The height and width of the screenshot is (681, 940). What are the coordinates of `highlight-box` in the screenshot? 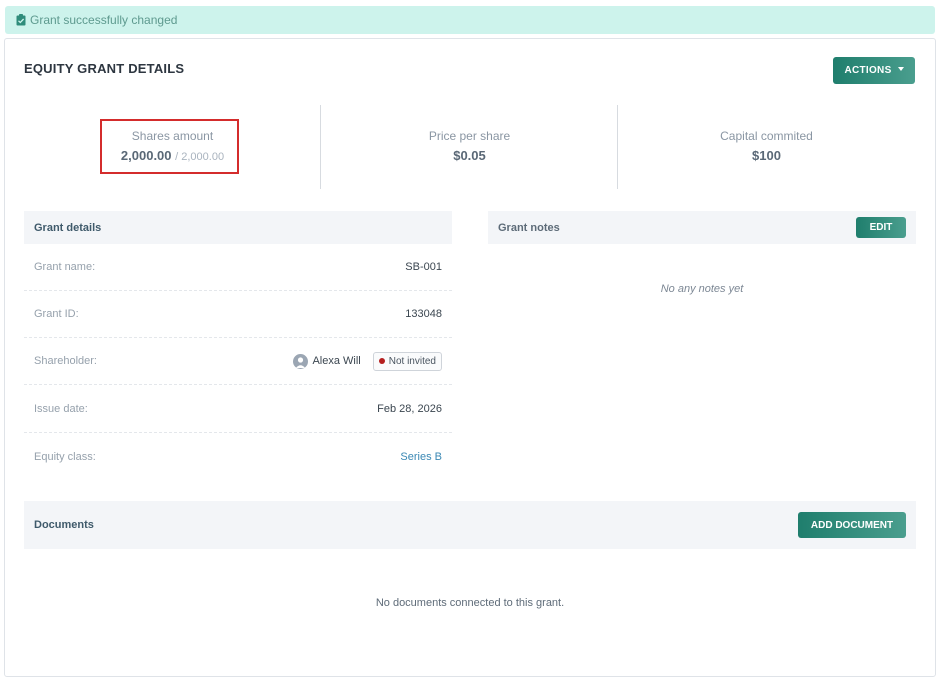 It's located at (169, 146).